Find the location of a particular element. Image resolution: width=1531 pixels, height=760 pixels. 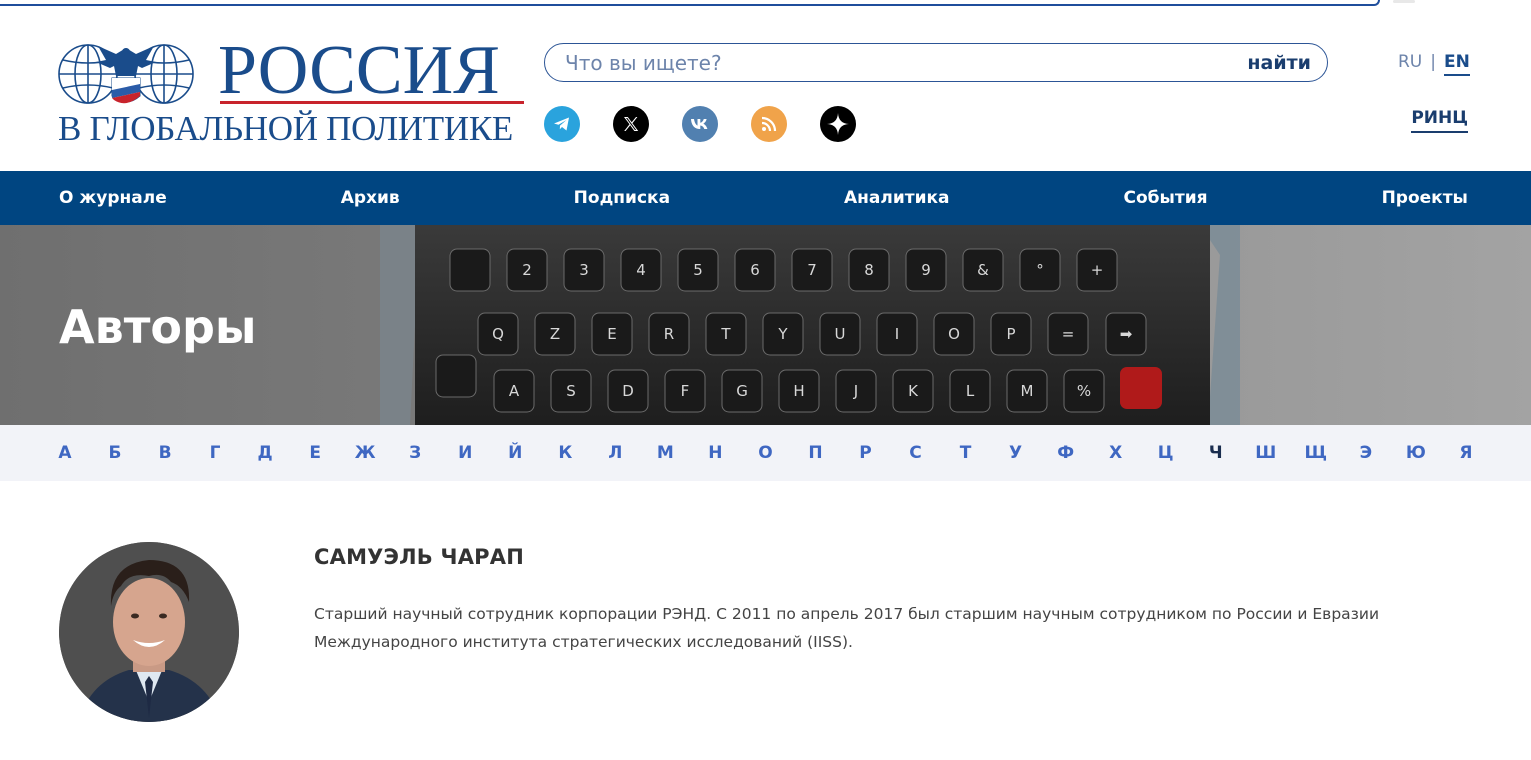

alphabet-letter: Б is located at coordinates (115, 453).